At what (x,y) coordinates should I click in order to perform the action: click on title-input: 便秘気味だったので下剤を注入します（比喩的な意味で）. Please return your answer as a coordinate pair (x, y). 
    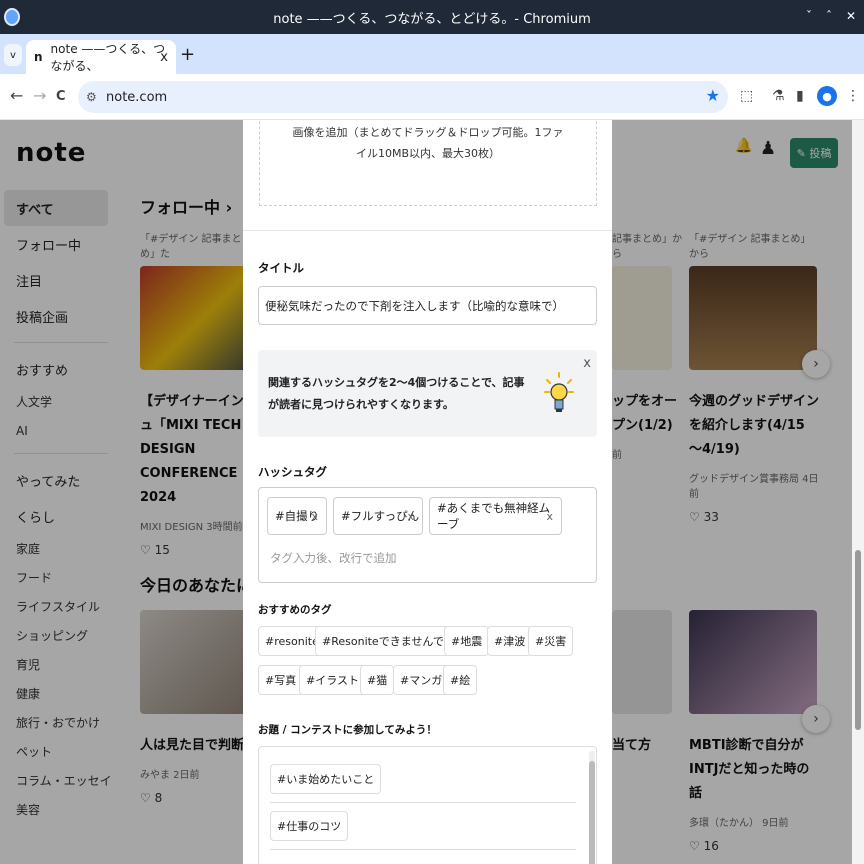
    Looking at the image, I should click on (427, 305).